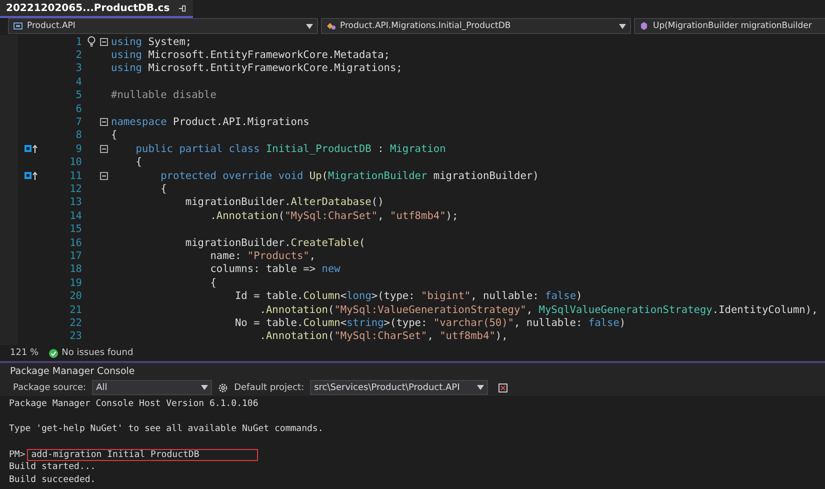  I want to click on code-line: namespace Product.API.Migrations, so click(210, 122).